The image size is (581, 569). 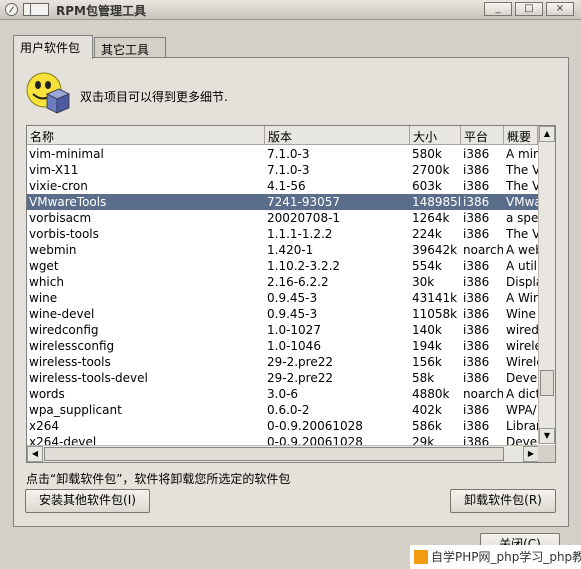 I want to click on cell-summary: A utili, so click(x=522, y=266).